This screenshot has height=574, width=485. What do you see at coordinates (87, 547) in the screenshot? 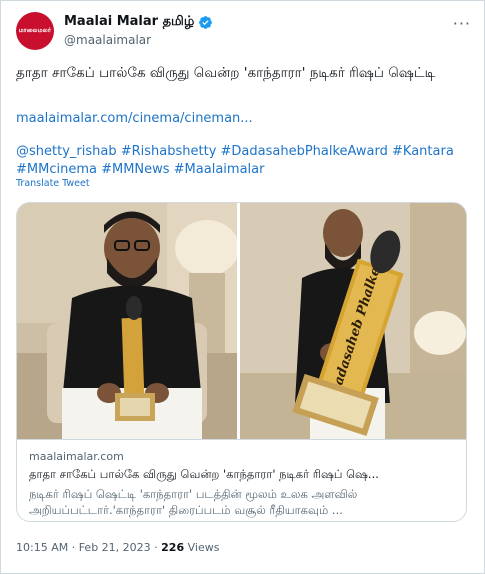
I see `tweet-timestamp: 10:15 AM · Feb 21, 2023 ·` at bounding box center [87, 547].